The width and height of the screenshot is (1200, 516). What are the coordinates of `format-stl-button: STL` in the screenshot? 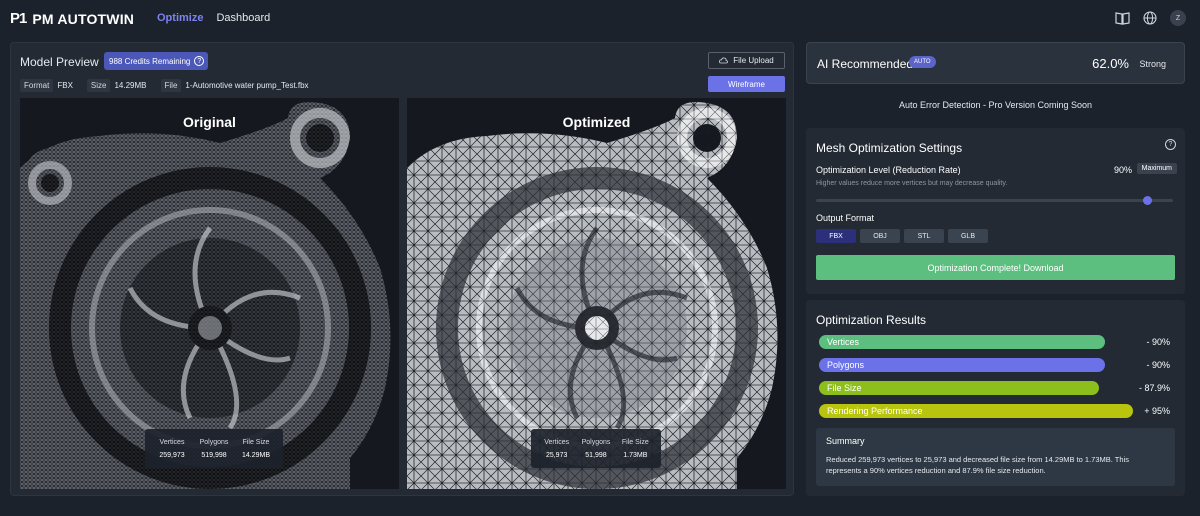 It's located at (924, 236).